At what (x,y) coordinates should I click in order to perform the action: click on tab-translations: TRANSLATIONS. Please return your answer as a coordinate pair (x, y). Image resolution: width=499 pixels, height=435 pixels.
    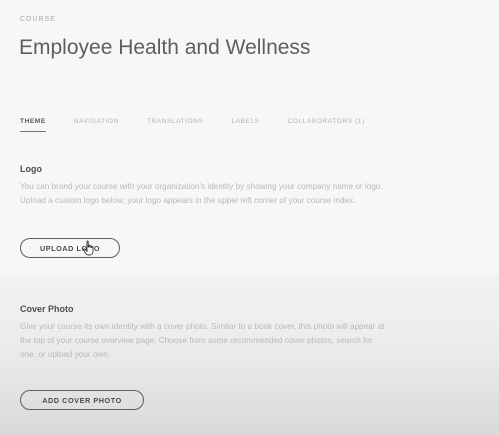
    Looking at the image, I should click on (175, 125).